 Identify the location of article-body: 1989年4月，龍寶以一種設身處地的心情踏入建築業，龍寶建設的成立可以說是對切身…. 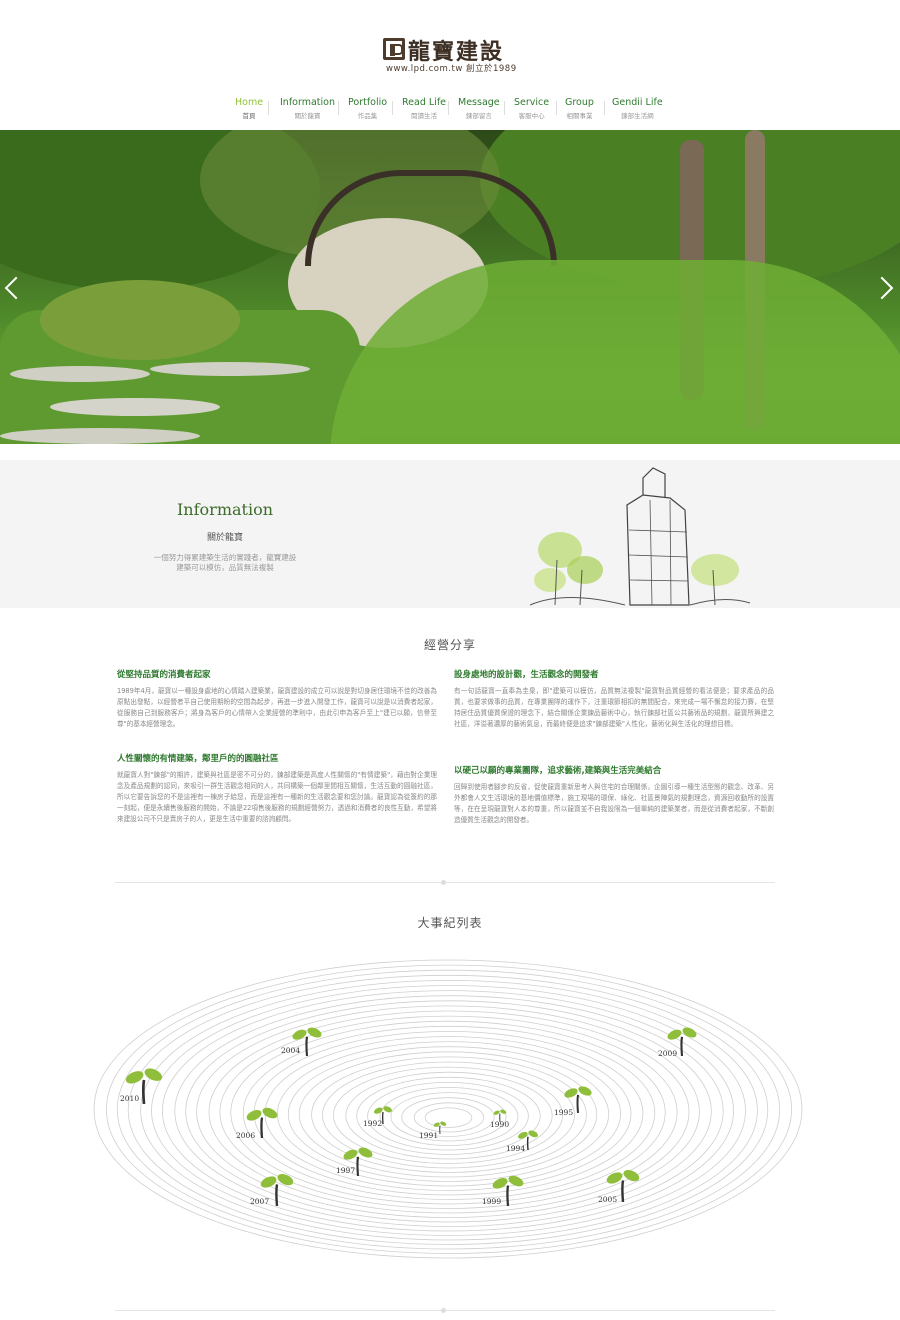
(277, 707).